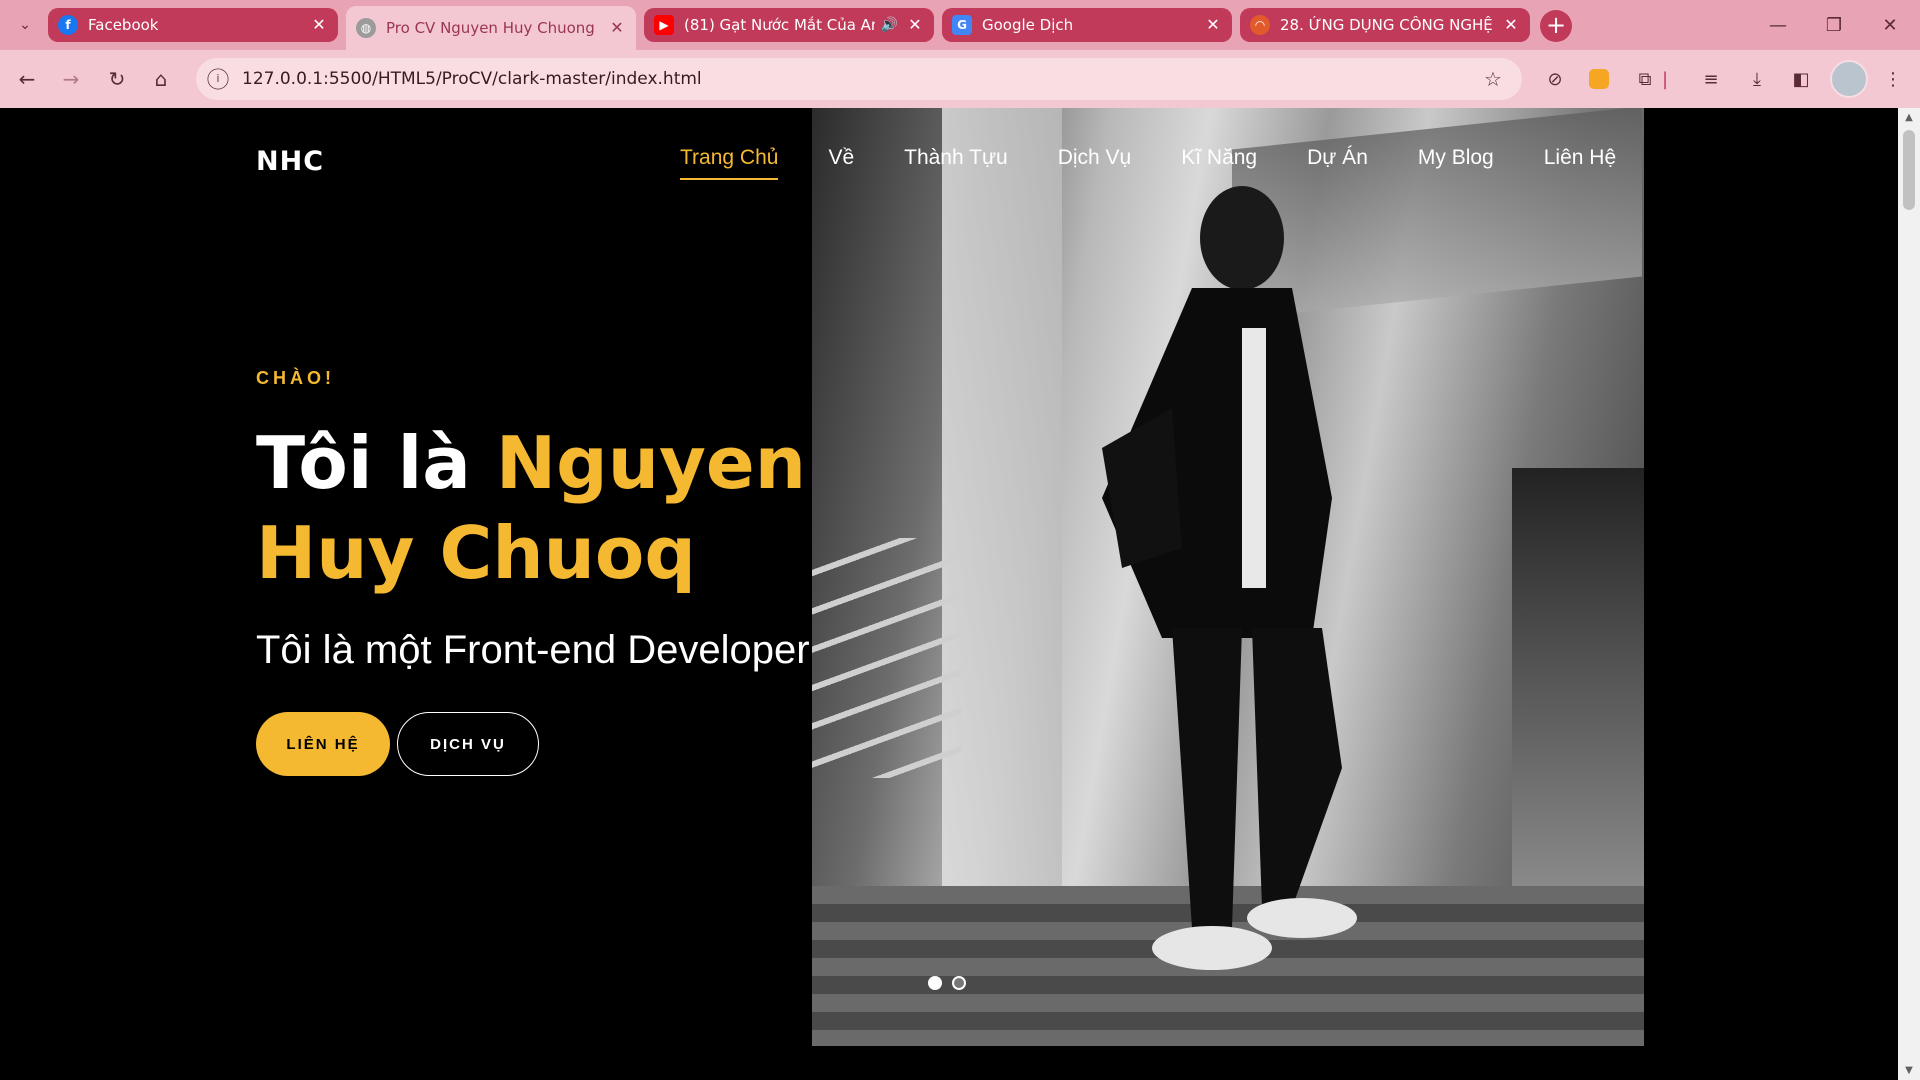  I want to click on back-arrow-icon: ←, so click(27, 79).